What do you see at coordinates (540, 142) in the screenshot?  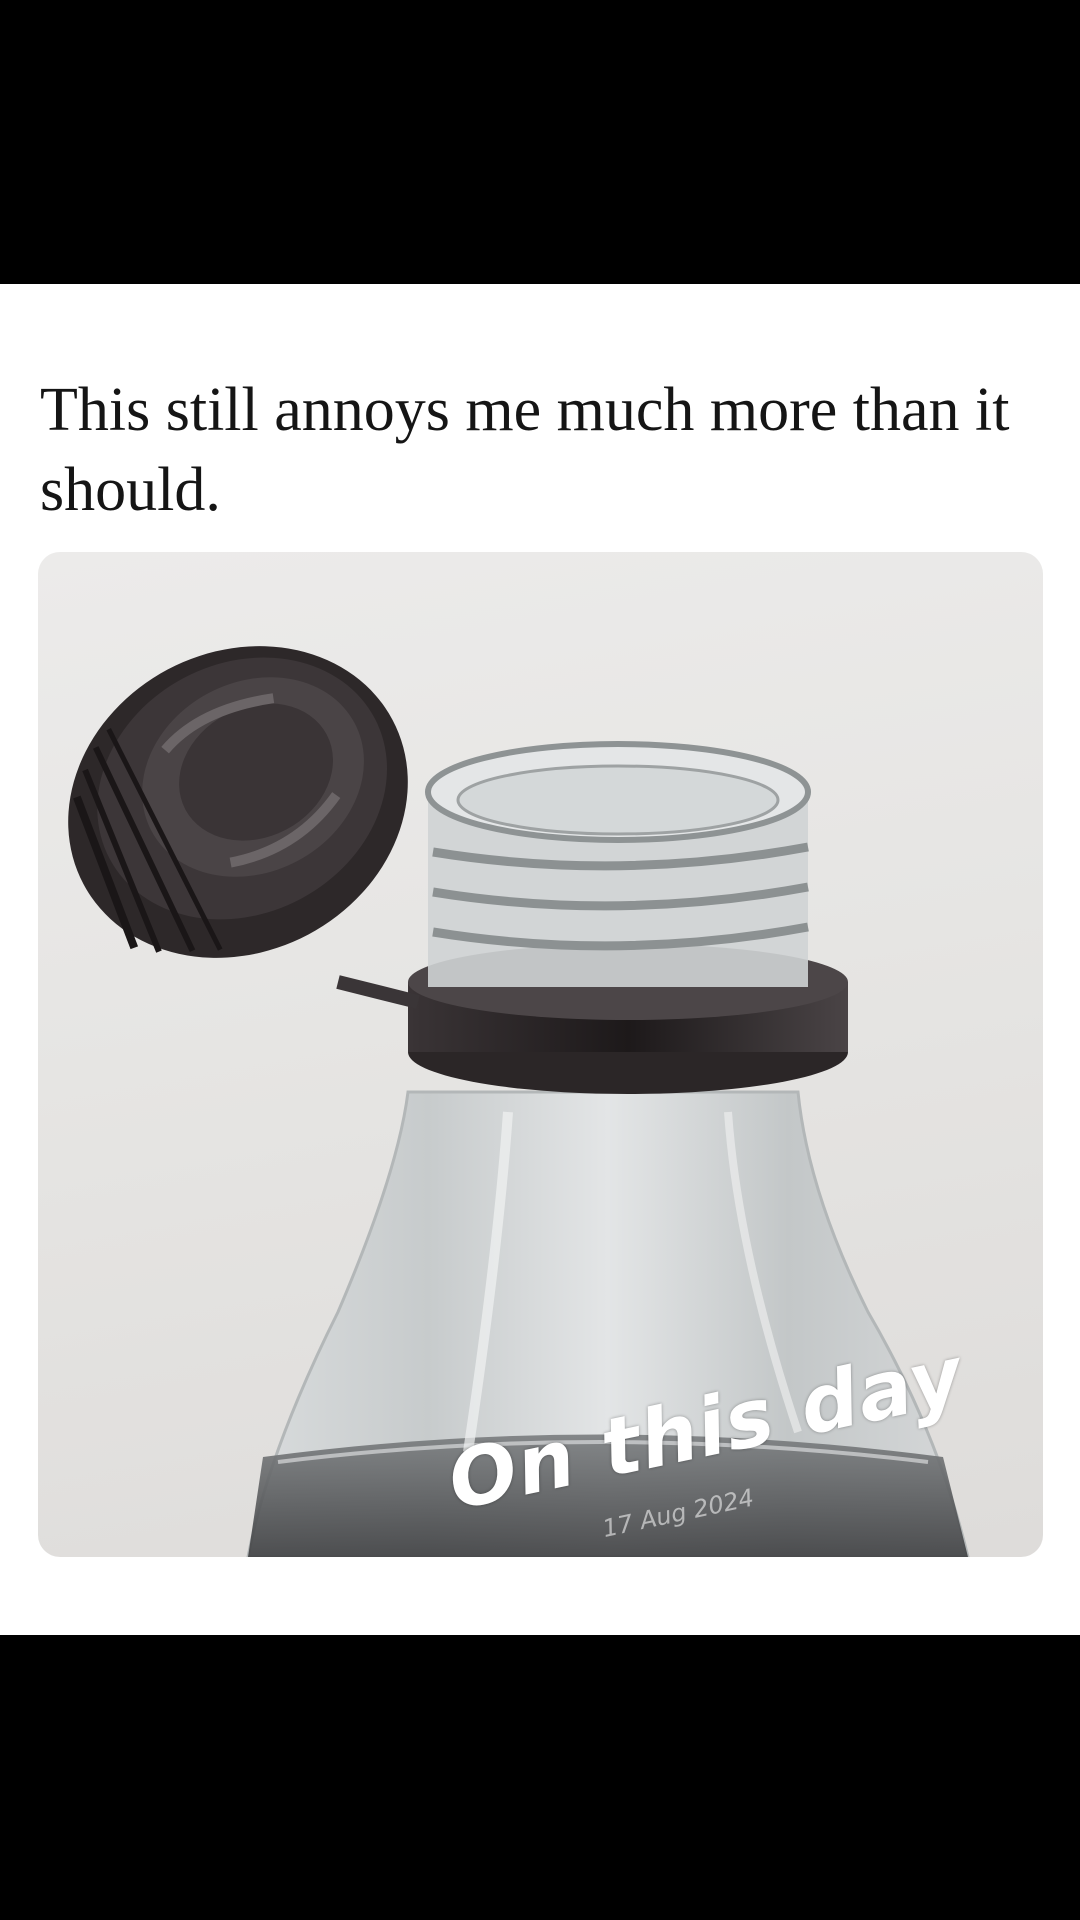 I see `top-letterbox` at bounding box center [540, 142].